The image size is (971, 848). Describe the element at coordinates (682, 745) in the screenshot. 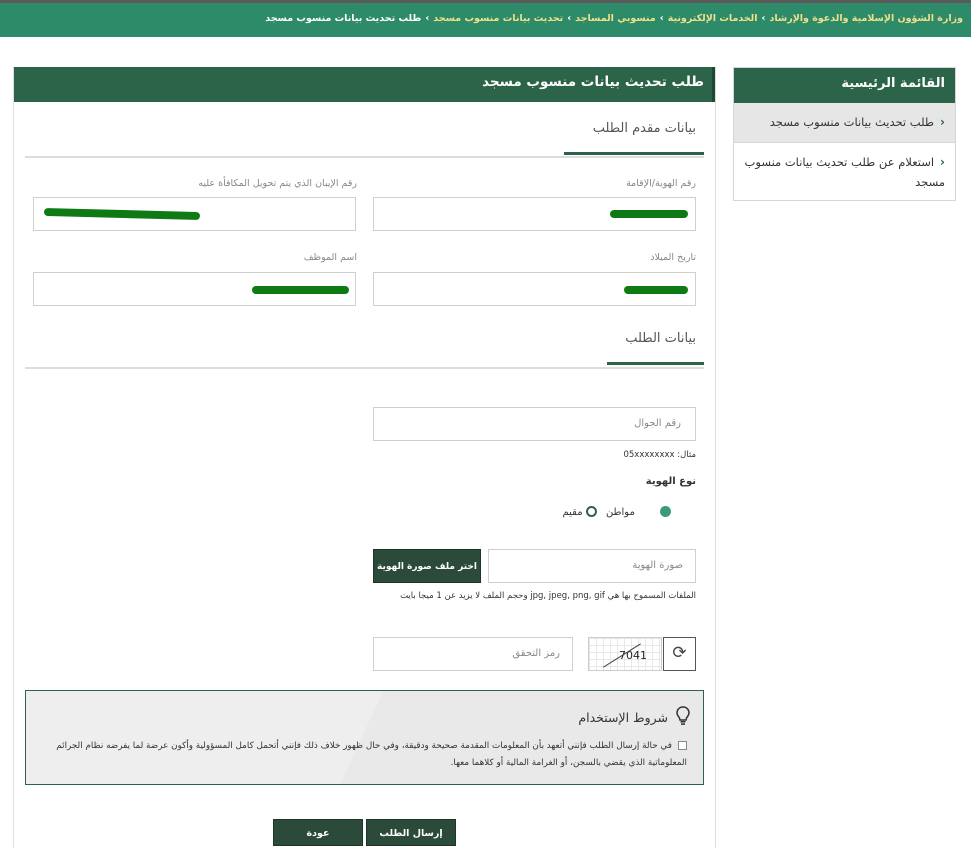

I see `terms-checkbox` at that location.